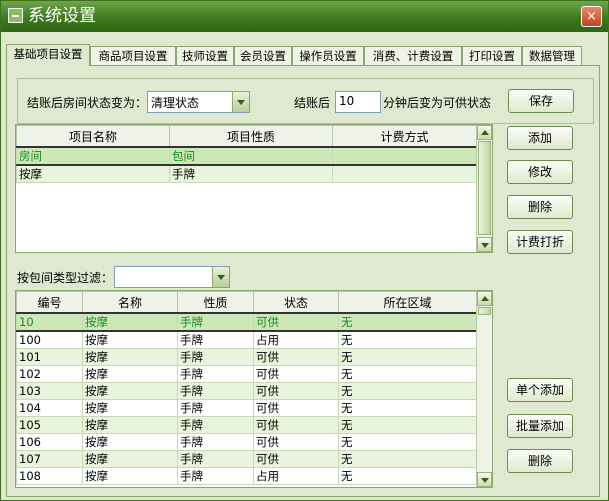 This screenshot has width=609, height=501. What do you see at coordinates (407, 302) in the screenshot?
I see `column-header: 所在区域` at bounding box center [407, 302].